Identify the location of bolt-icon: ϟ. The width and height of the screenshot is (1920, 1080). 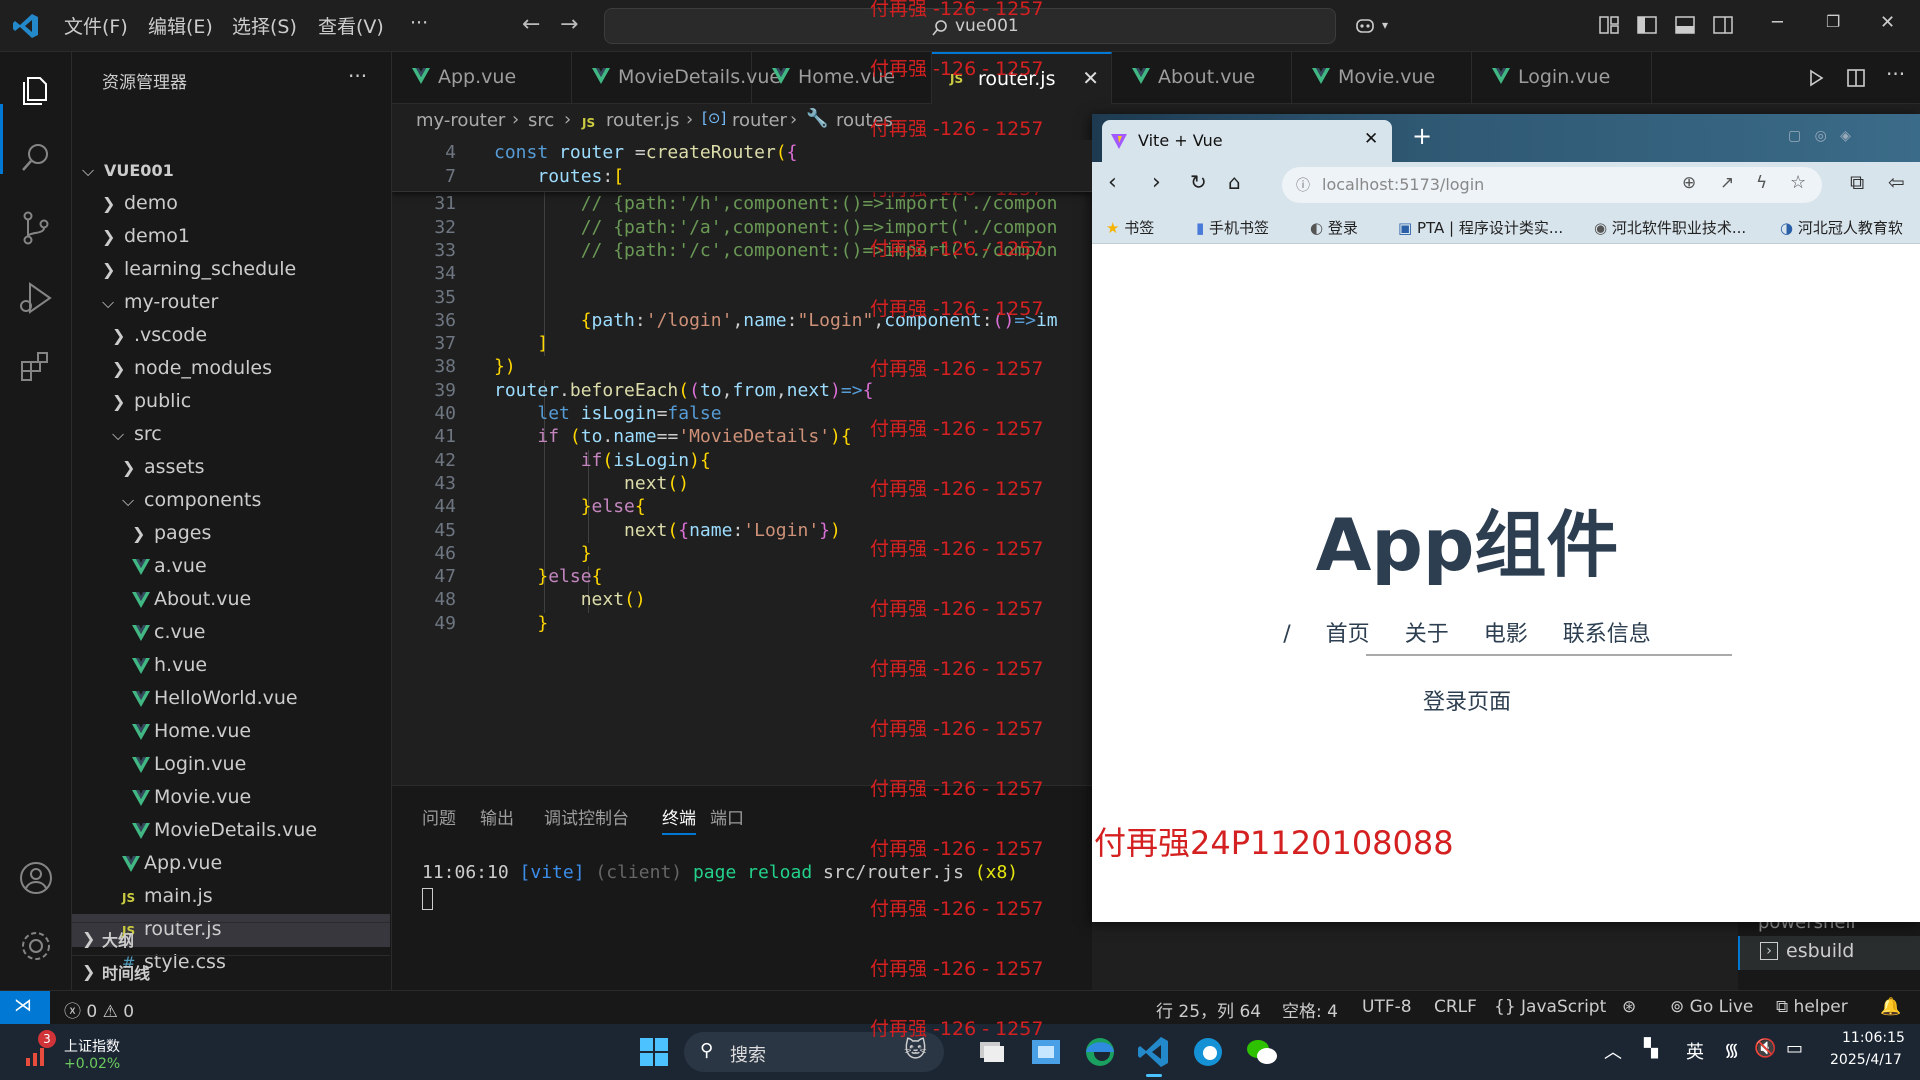
(1761, 183).